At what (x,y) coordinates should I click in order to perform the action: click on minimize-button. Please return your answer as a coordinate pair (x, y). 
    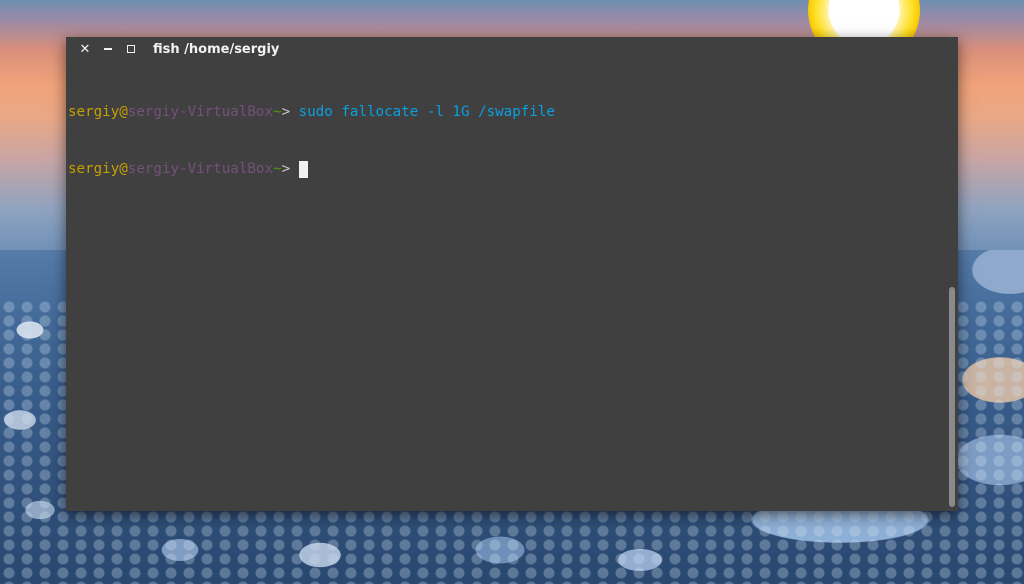
    Looking at the image, I should click on (108, 50).